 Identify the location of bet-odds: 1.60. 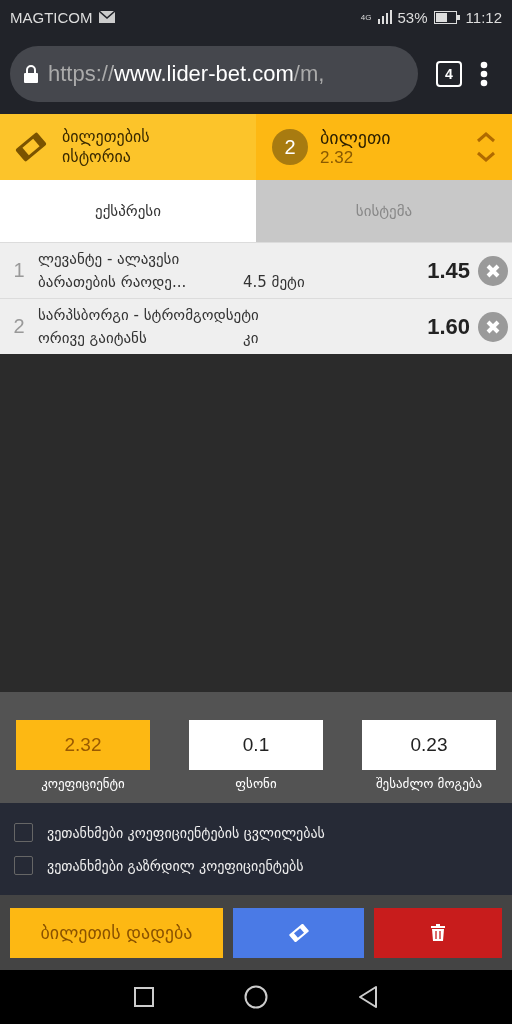
(449, 326).